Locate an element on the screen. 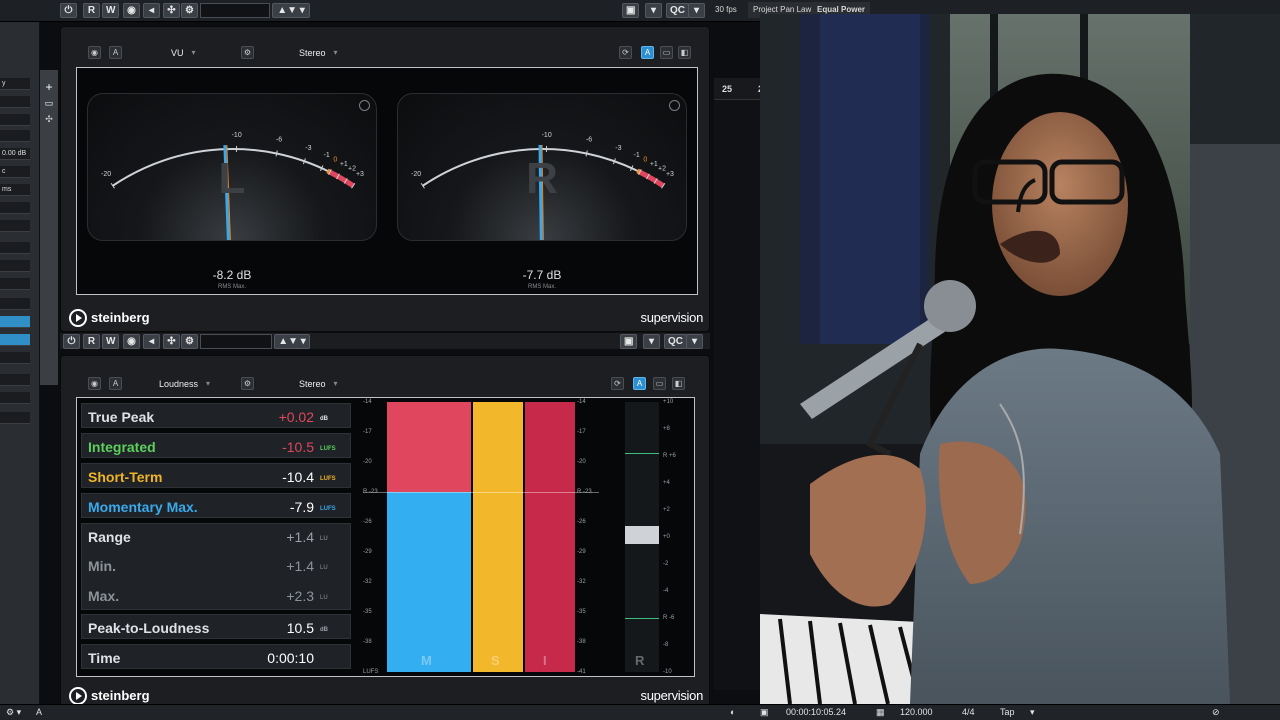 The width and height of the screenshot is (1280, 720). move-icon: ✣ is located at coordinates (49, 120).